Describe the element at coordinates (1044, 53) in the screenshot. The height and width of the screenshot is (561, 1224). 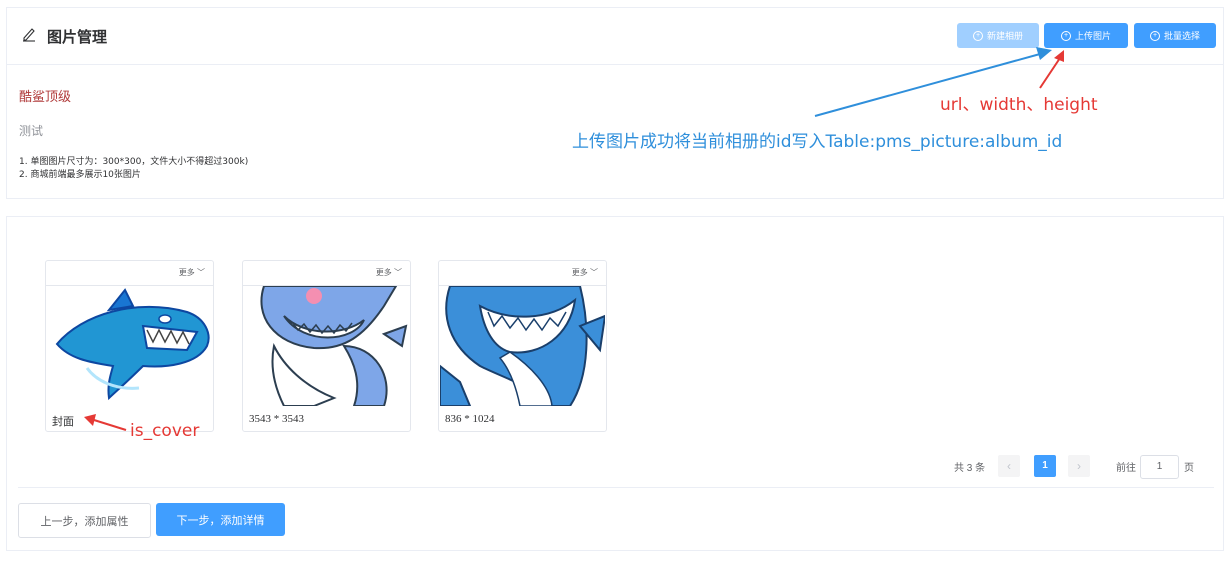
I see `blue-arrow-head` at that location.